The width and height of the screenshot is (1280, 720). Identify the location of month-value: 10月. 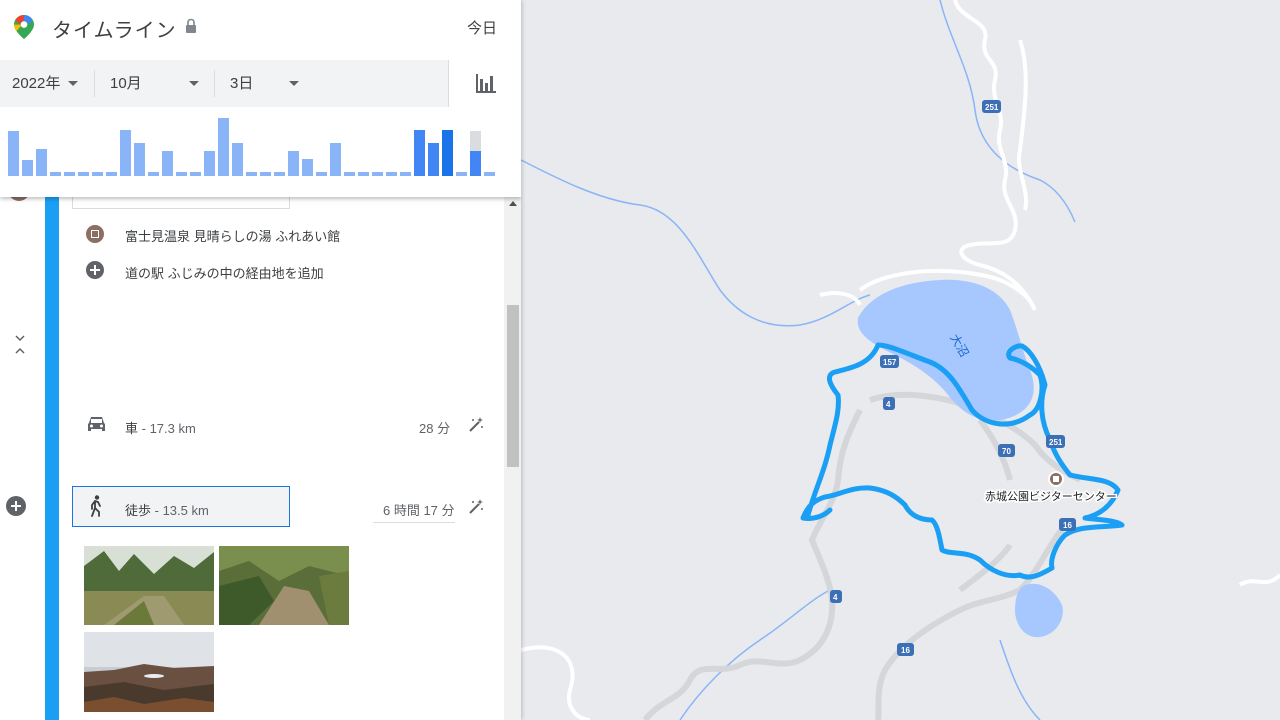
(126, 83).